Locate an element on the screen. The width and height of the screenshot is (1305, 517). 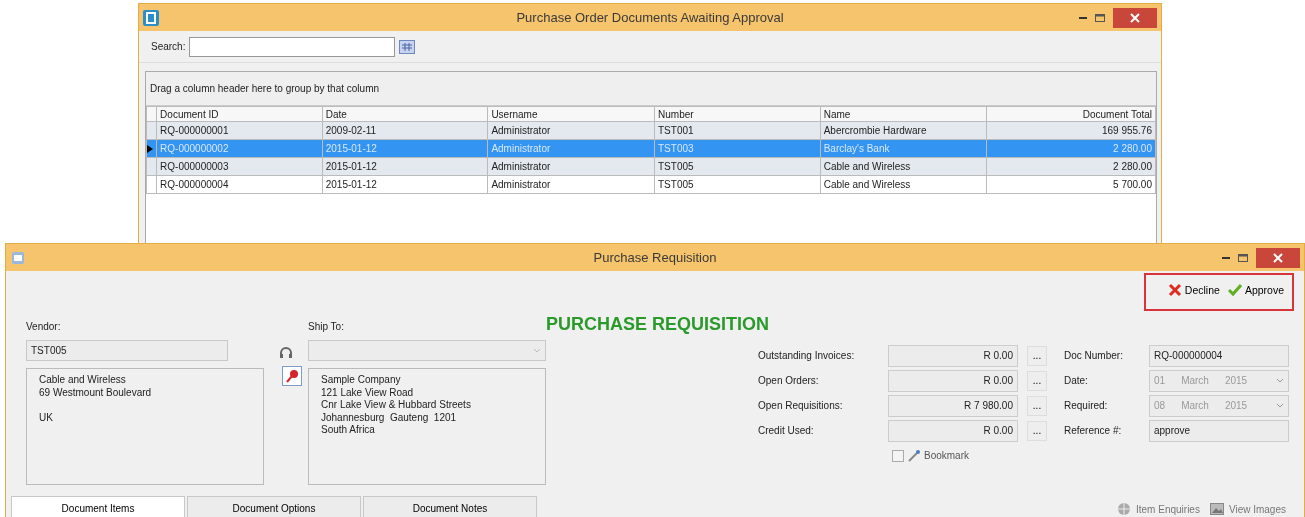
column-header: Document Total is located at coordinates (1071, 114).